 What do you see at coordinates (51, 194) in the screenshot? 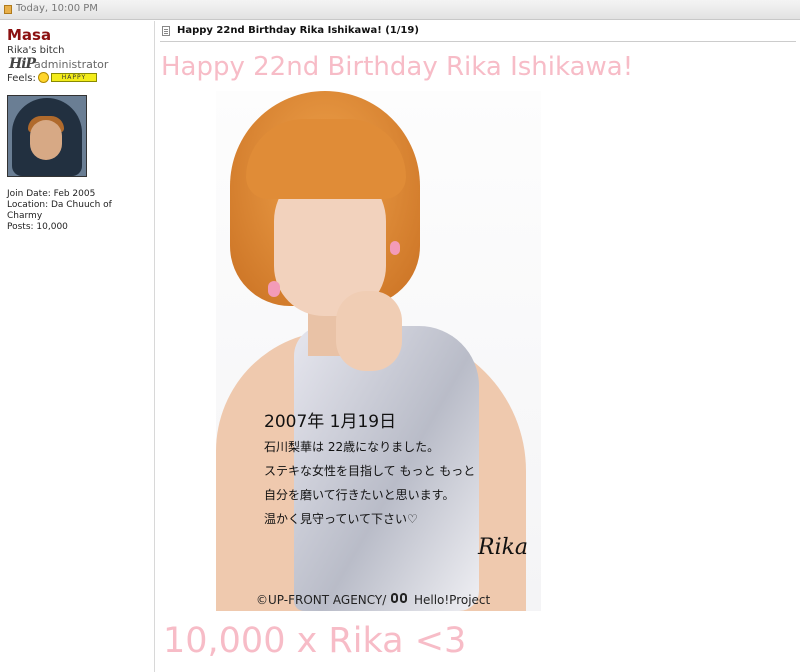
I see `join-date: Join Date: Feb 2005` at bounding box center [51, 194].